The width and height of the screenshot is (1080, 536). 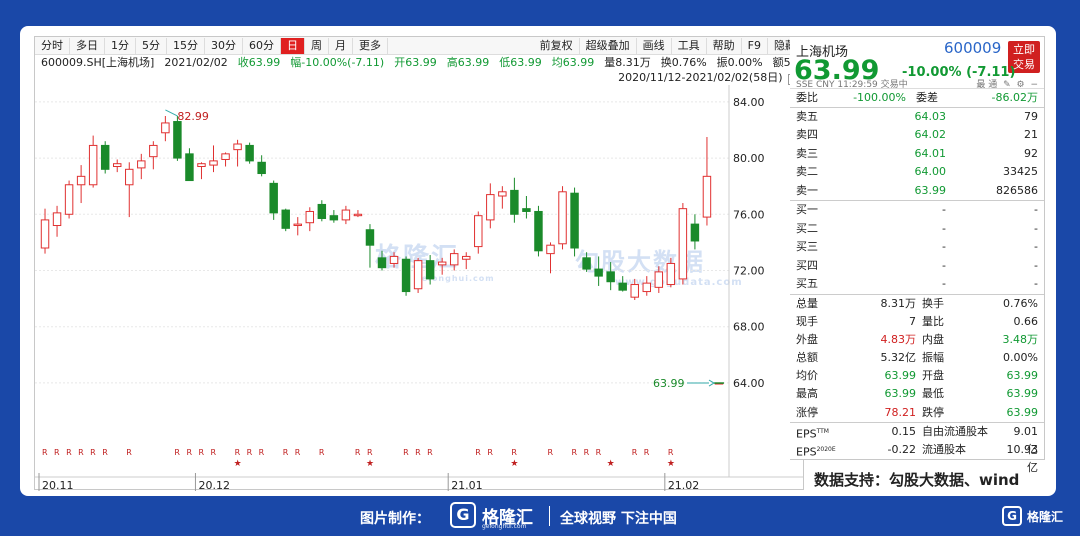 I want to click on period-tab-multiday: 多日, so click(x=87, y=45).